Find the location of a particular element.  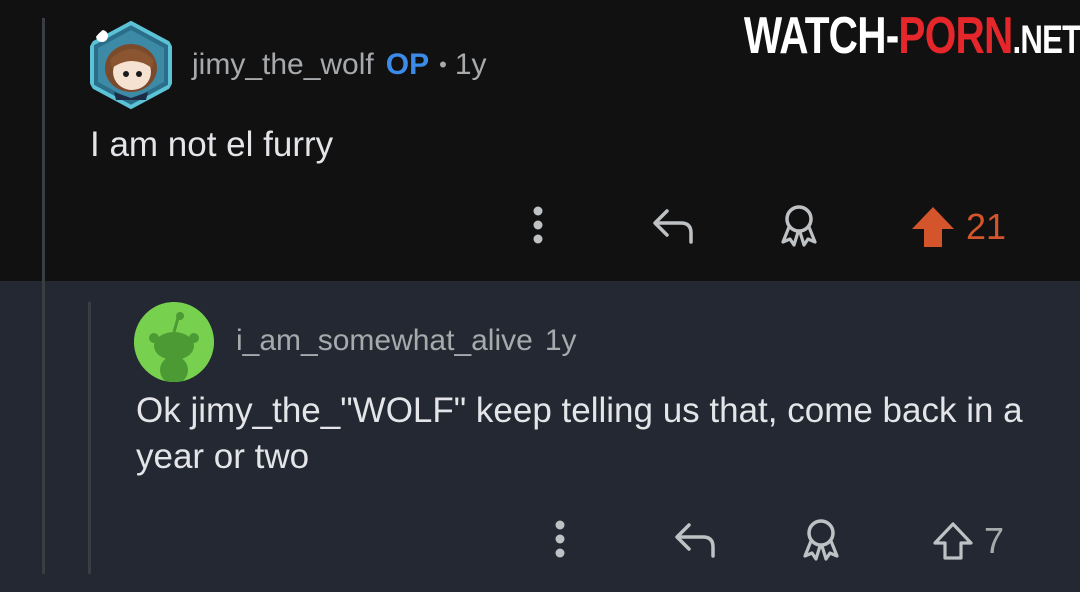

watermark-part-2: PORN is located at coordinates (955, 36).